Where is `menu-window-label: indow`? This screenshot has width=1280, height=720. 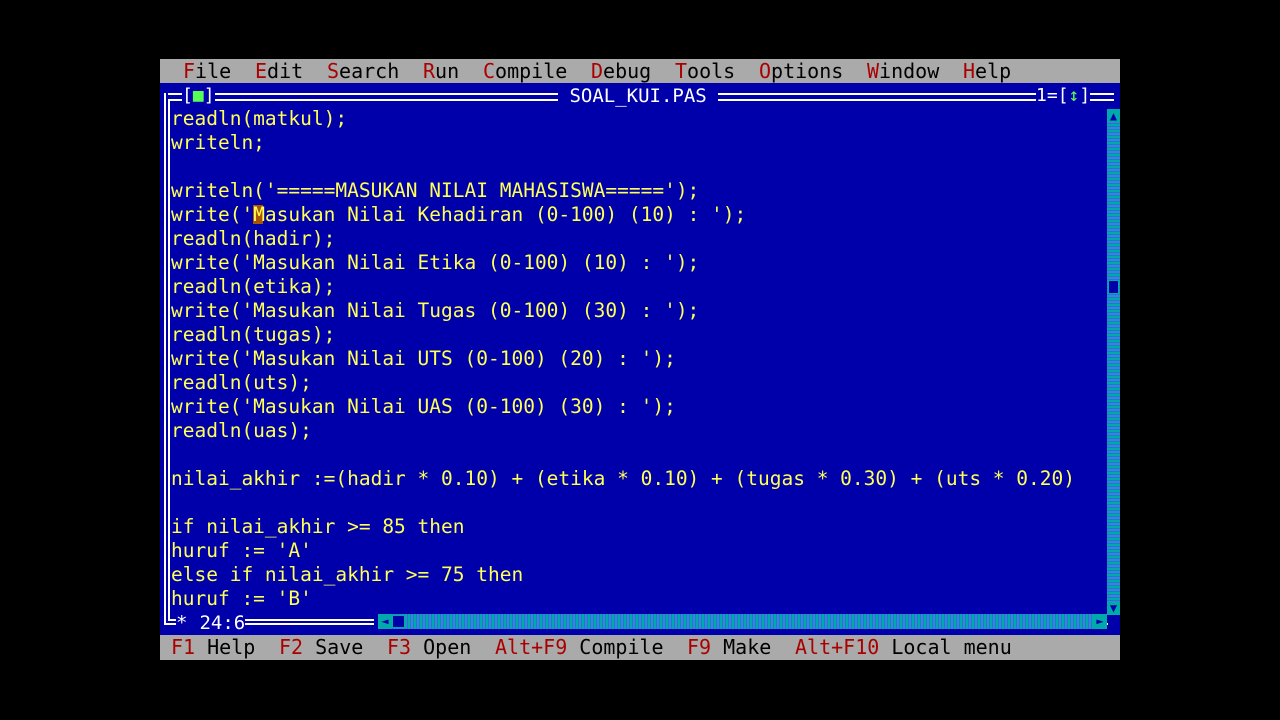
menu-window-label: indow is located at coordinates (909, 71).